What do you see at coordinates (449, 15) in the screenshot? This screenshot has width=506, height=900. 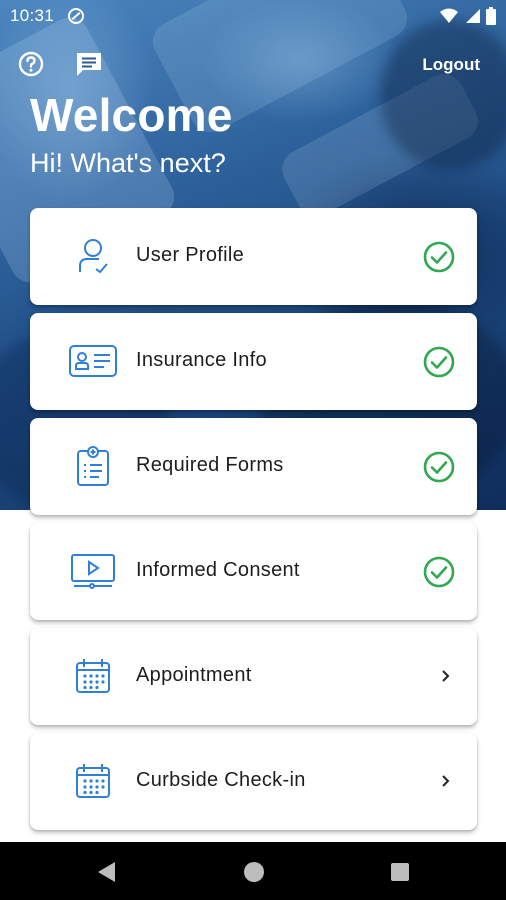 I see `wifi-icon` at bounding box center [449, 15].